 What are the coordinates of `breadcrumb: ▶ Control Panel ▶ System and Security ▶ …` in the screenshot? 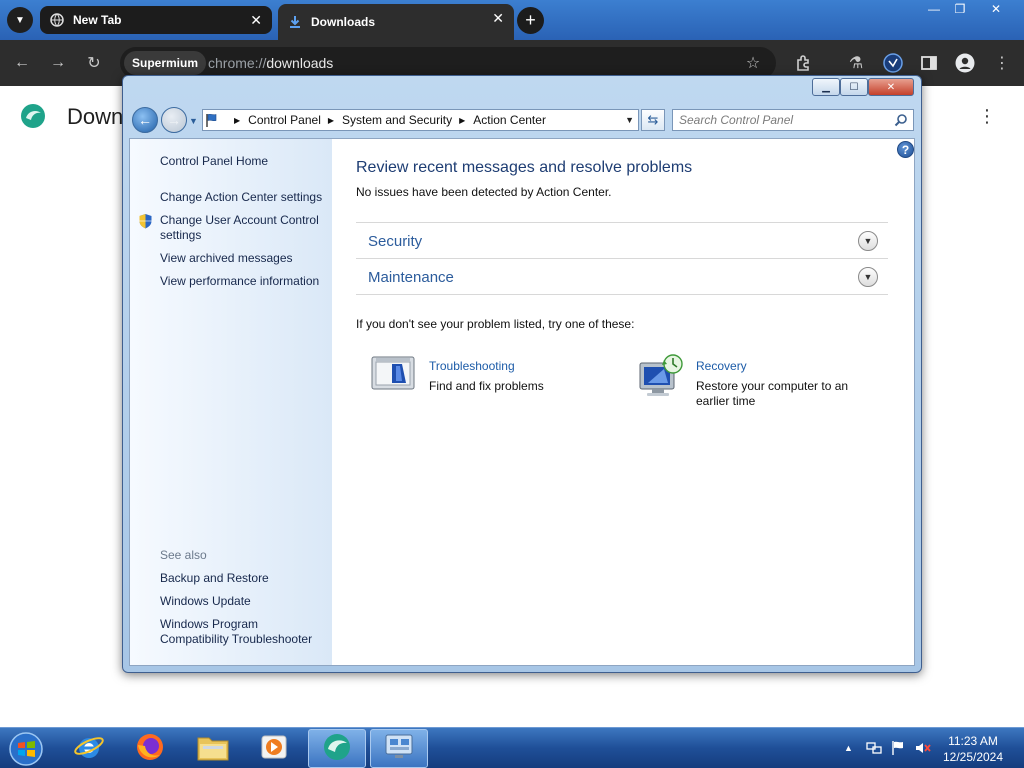 It's located at (420, 120).